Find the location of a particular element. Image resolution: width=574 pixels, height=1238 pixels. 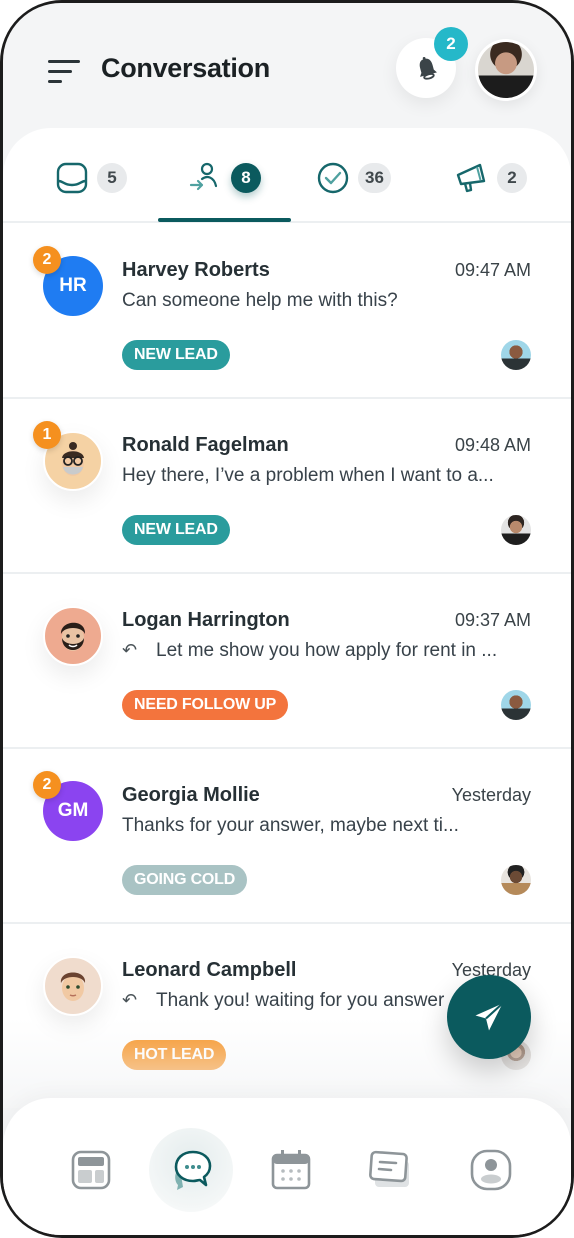

check-circle-icon is located at coordinates (333, 178).